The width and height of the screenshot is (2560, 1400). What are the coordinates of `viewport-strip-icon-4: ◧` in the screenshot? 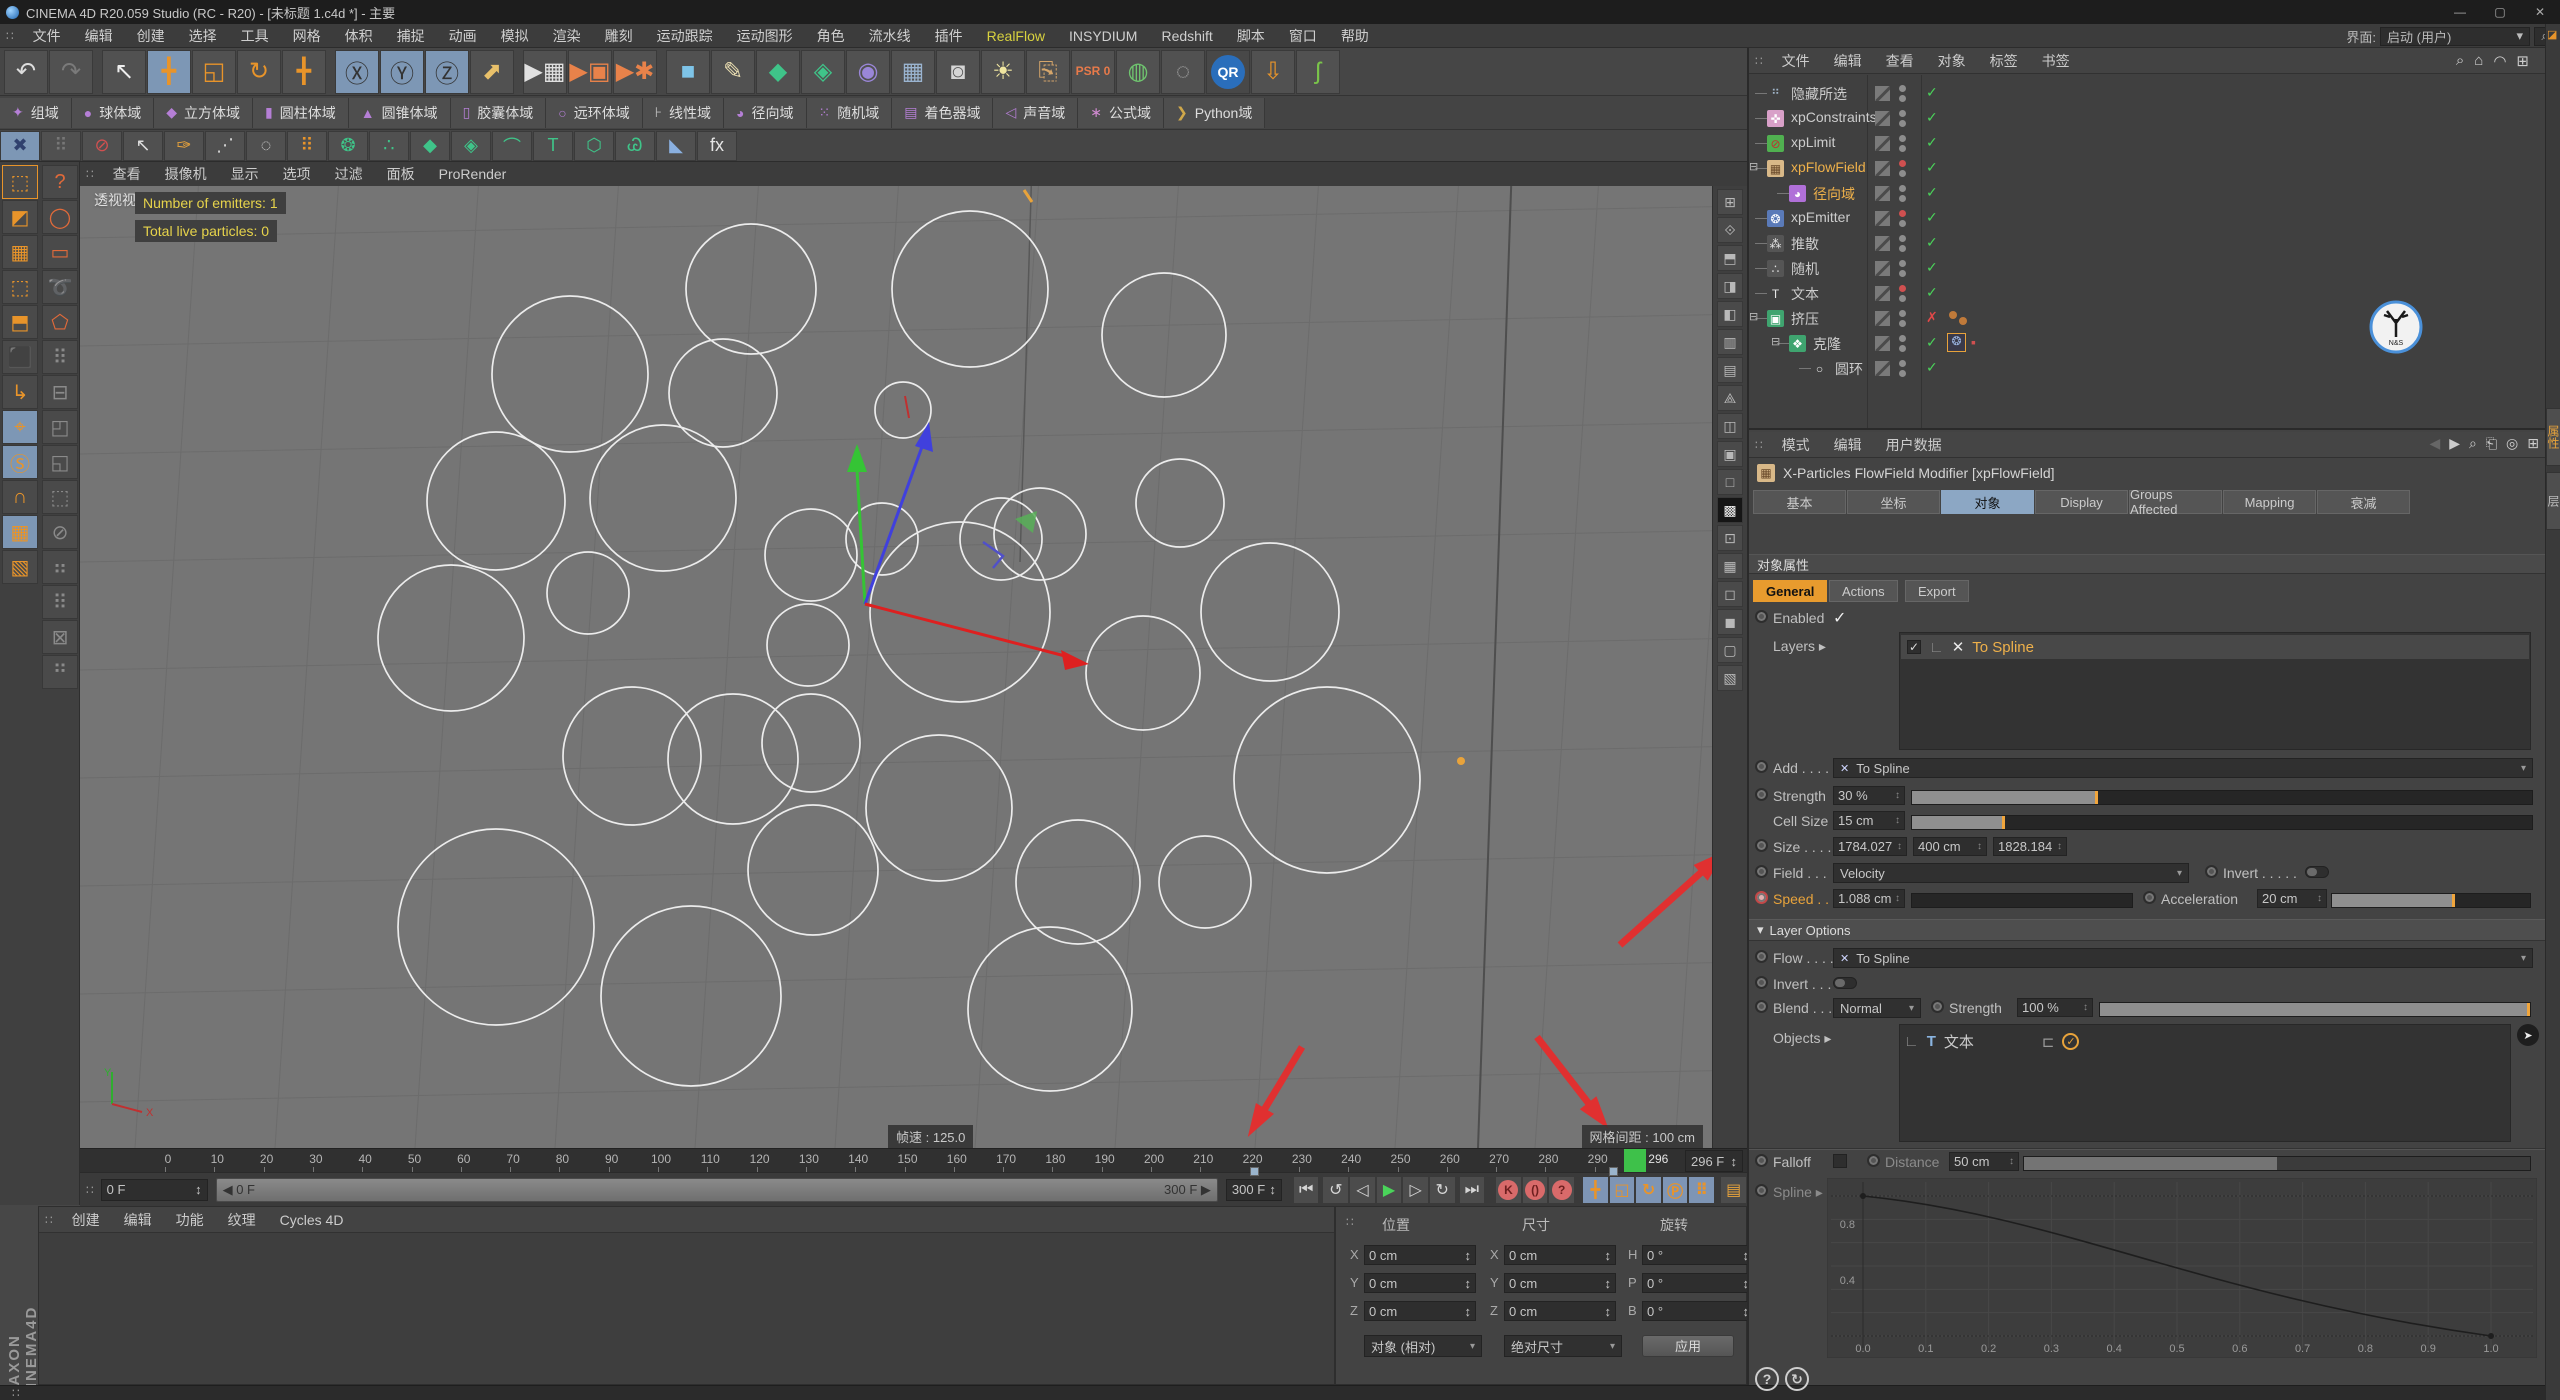 It's located at (1730, 314).